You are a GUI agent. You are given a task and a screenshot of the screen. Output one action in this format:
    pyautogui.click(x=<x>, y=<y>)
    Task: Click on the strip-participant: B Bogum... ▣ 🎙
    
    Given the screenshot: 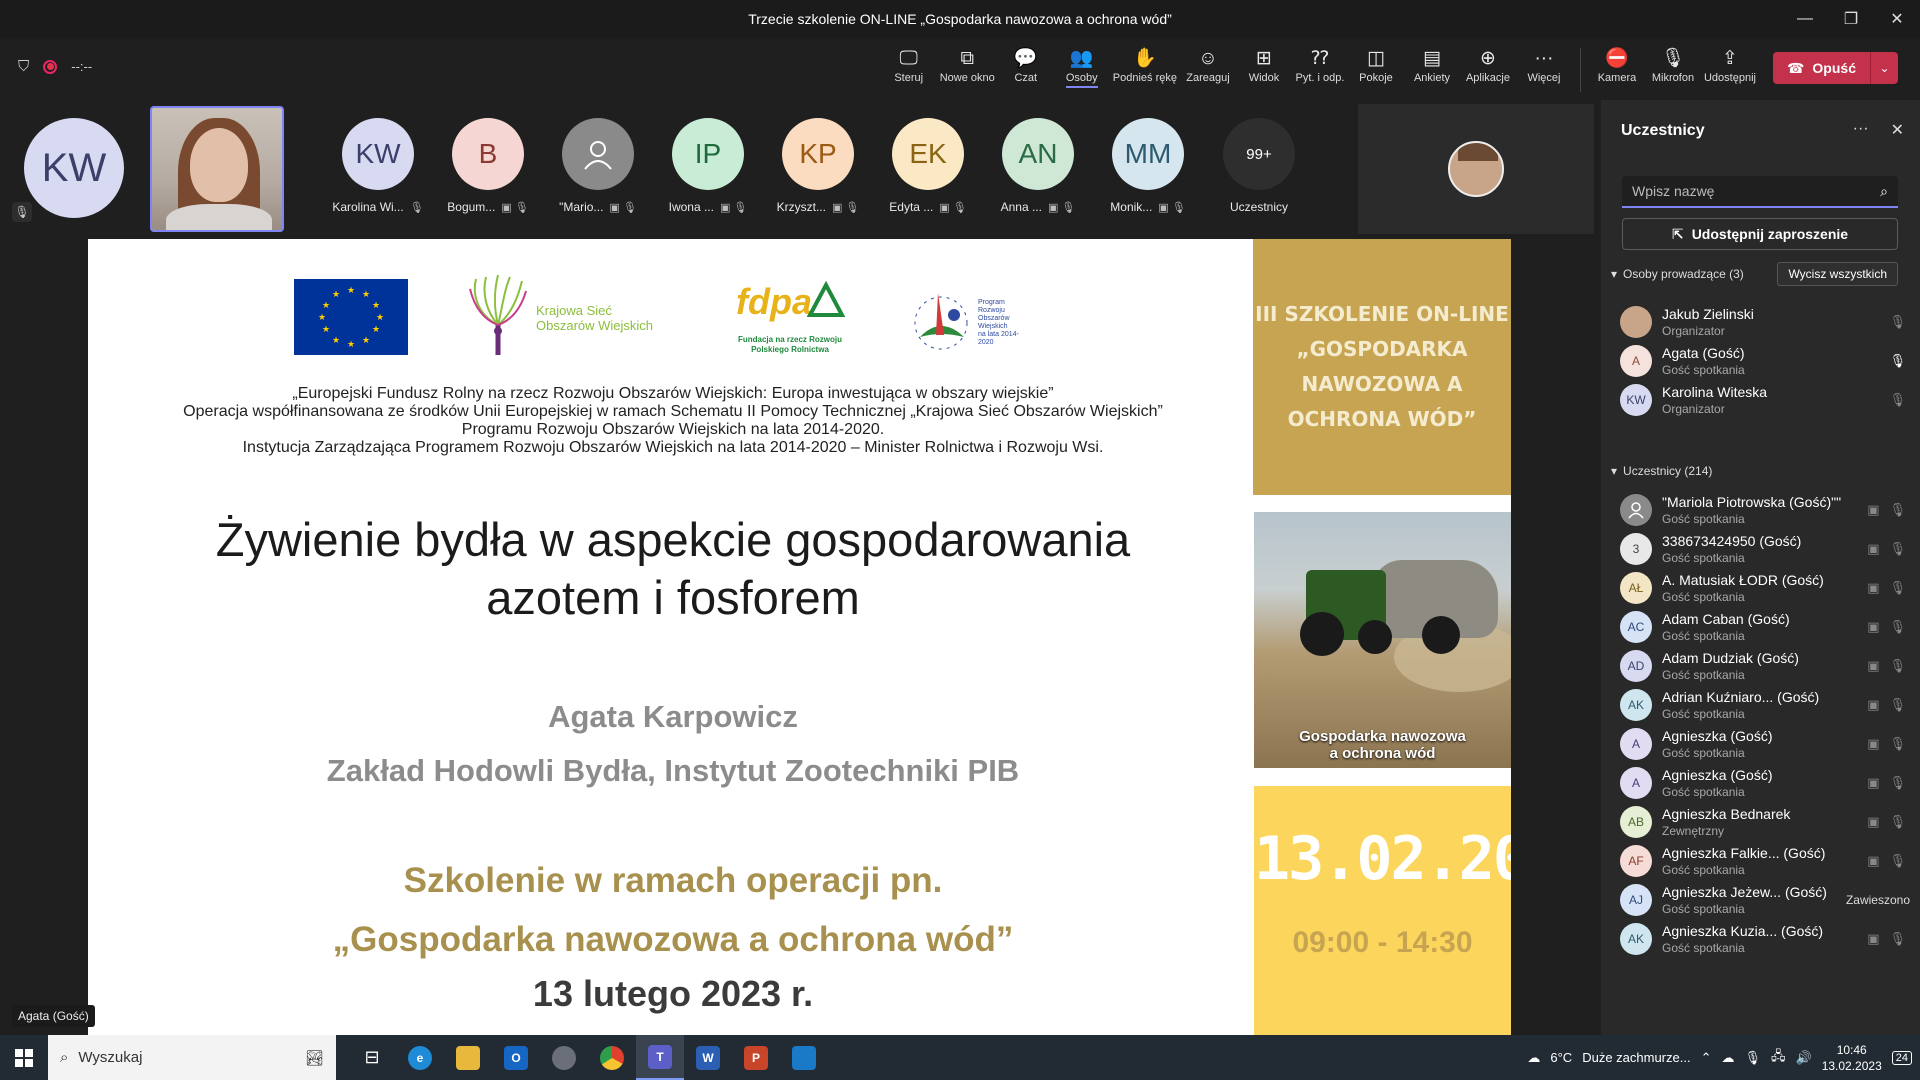 What is the action you would take?
    pyautogui.click(x=488, y=166)
    